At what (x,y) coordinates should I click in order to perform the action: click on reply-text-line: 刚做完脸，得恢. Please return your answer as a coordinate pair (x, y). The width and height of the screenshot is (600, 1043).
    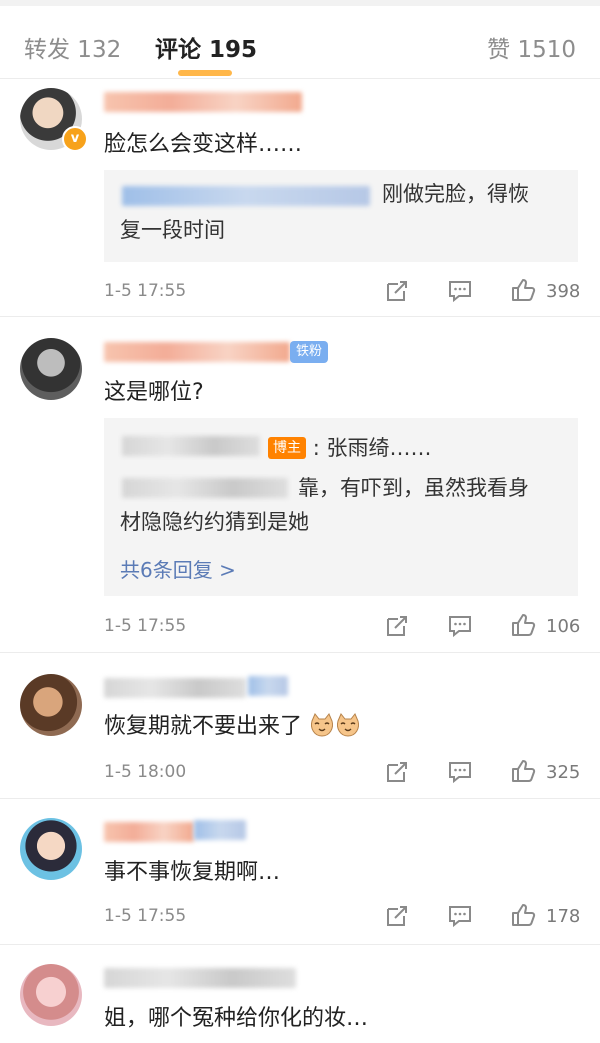
    Looking at the image, I should click on (455, 194).